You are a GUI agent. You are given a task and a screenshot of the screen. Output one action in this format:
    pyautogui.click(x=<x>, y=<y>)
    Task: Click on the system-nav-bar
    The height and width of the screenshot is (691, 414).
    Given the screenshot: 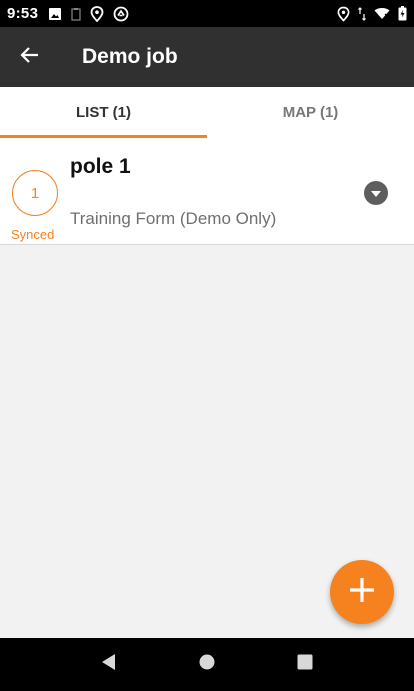 What is the action you would take?
    pyautogui.click(x=207, y=664)
    